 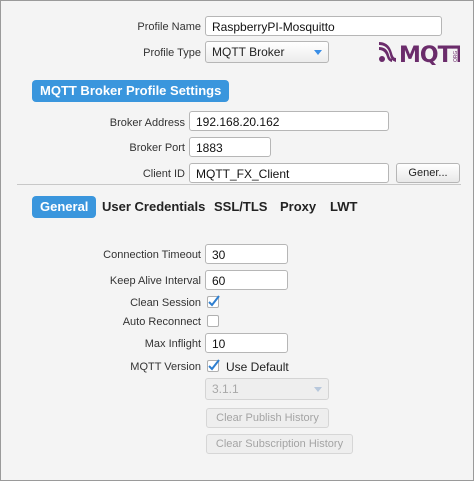 I want to click on mqtt-version-select: 3.1.1, so click(x=267, y=389).